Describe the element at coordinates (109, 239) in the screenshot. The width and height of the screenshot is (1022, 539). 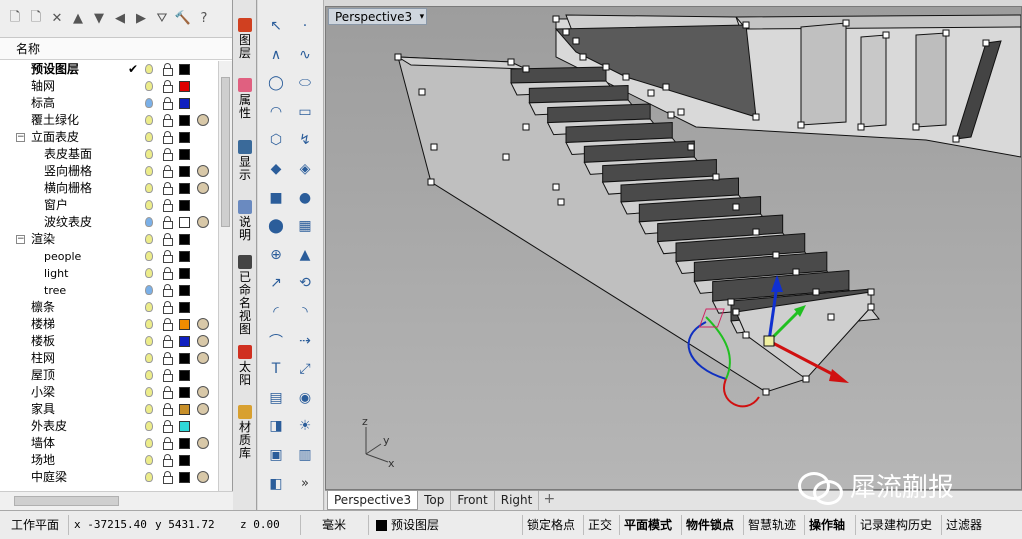
I see `layer-row: − 渲染` at that location.